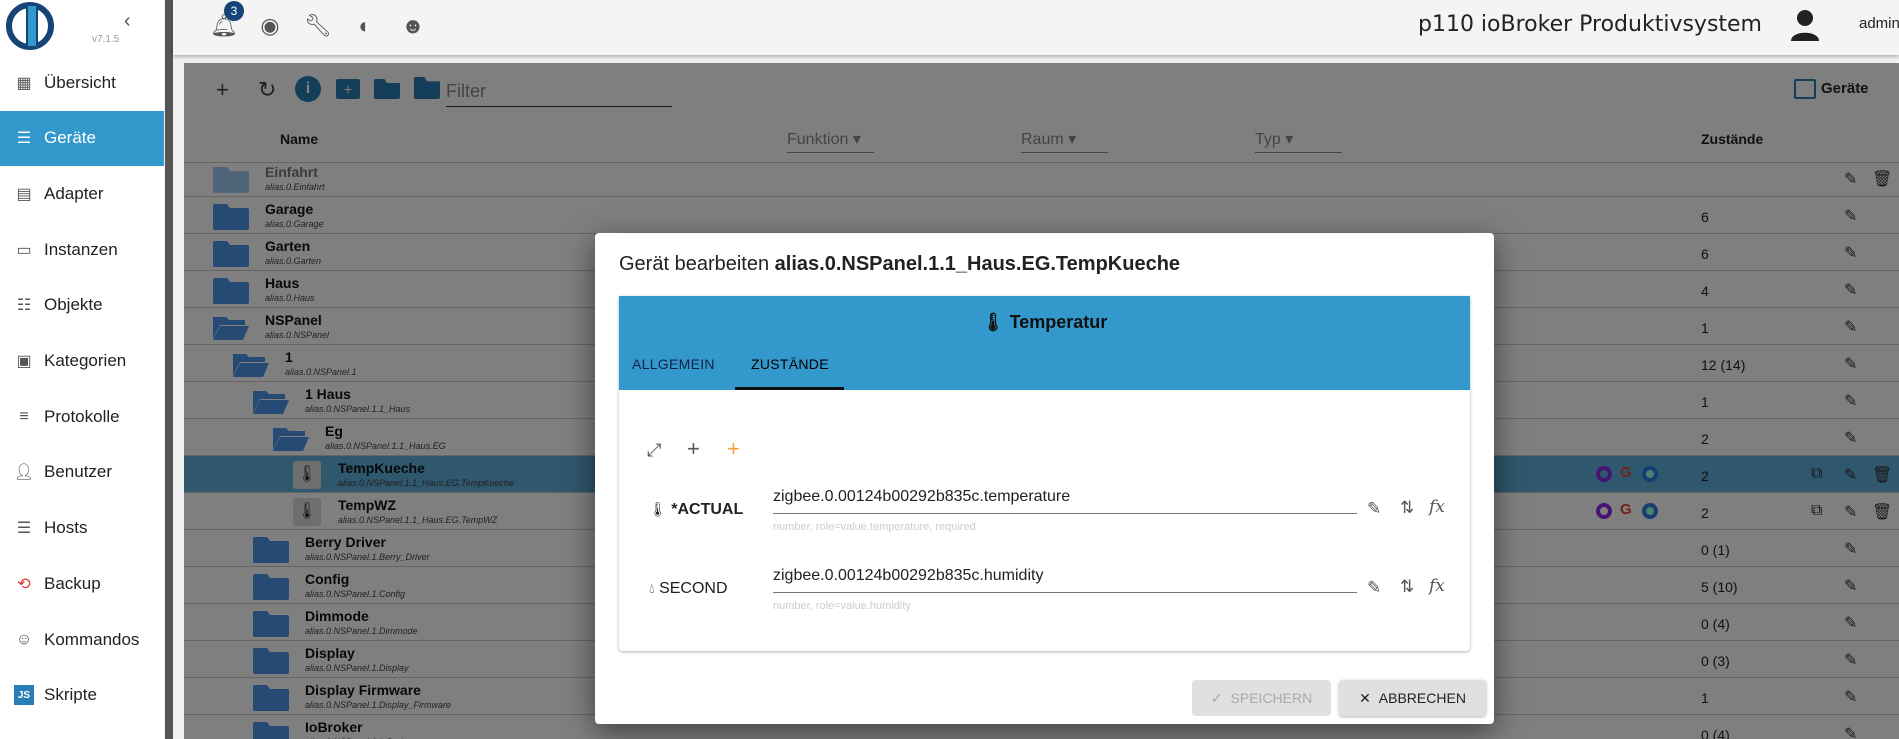  I want to click on sidebar-item-adapter: ▤ Adapter, so click(82, 193).